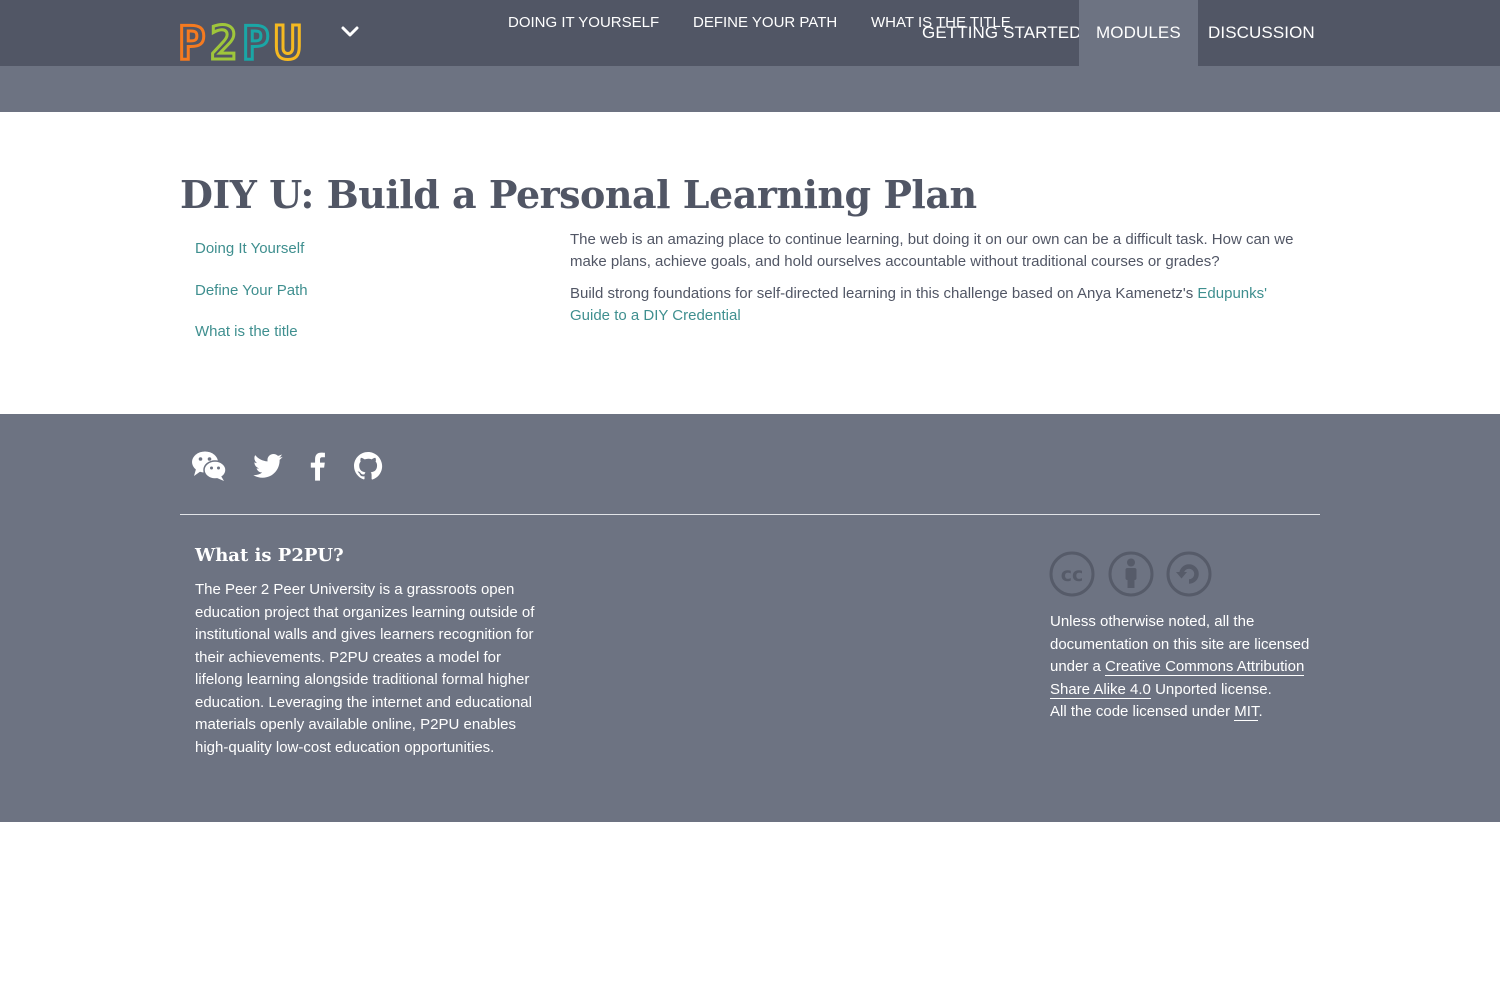 This screenshot has width=1500, height=1000. I want to click on subnav-define-your-path: Define your path, so click(765, 23).